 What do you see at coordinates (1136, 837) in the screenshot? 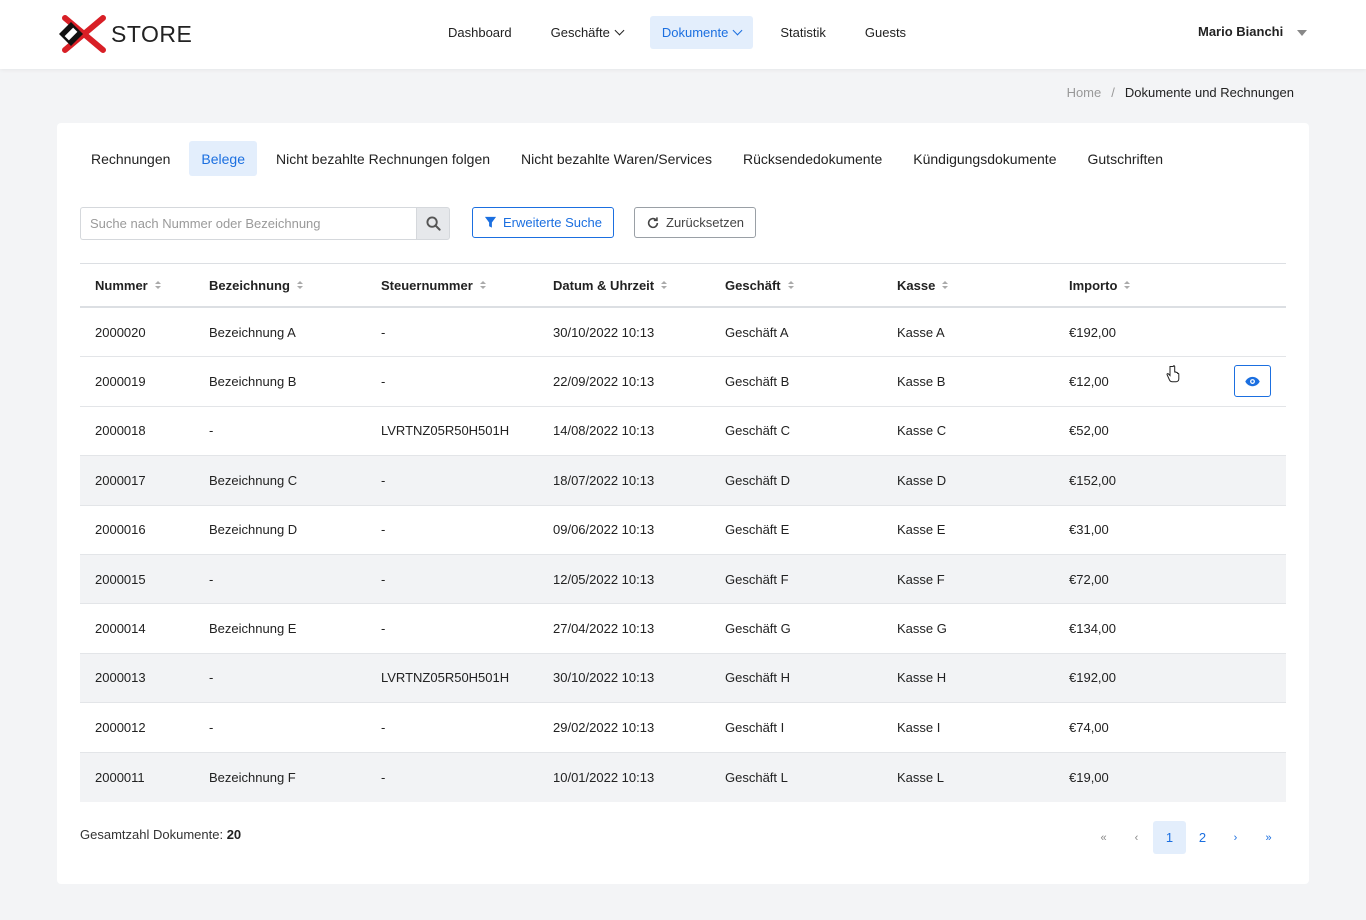
I see `pagination-prev: ‹` at bounding box center [1136, 837].